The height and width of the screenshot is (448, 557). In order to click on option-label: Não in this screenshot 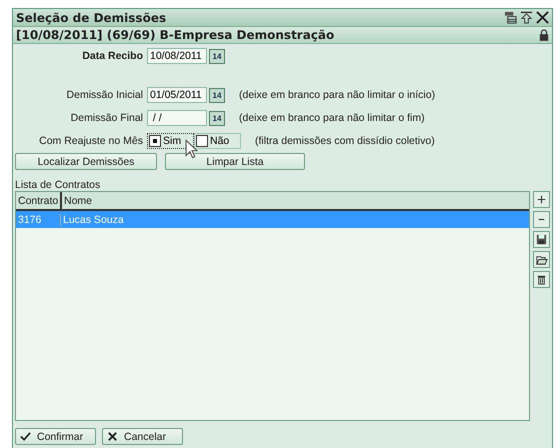, I will do `click(220, 141)`.